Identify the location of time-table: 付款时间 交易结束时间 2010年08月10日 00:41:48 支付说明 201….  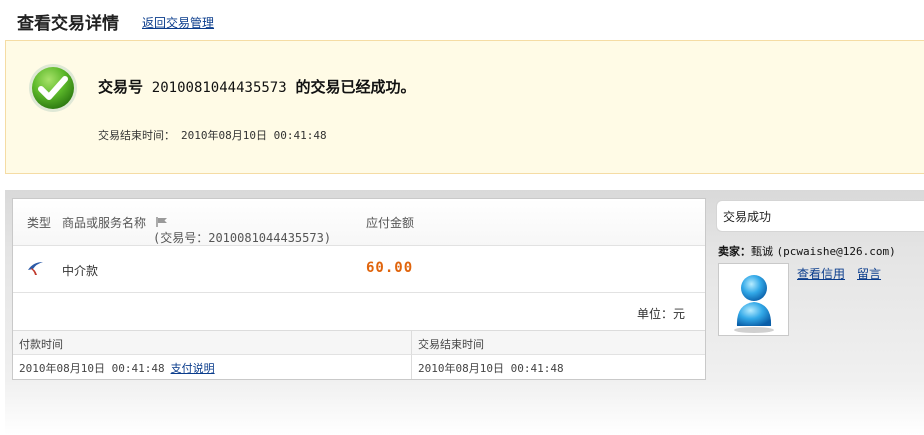
(359, 355).